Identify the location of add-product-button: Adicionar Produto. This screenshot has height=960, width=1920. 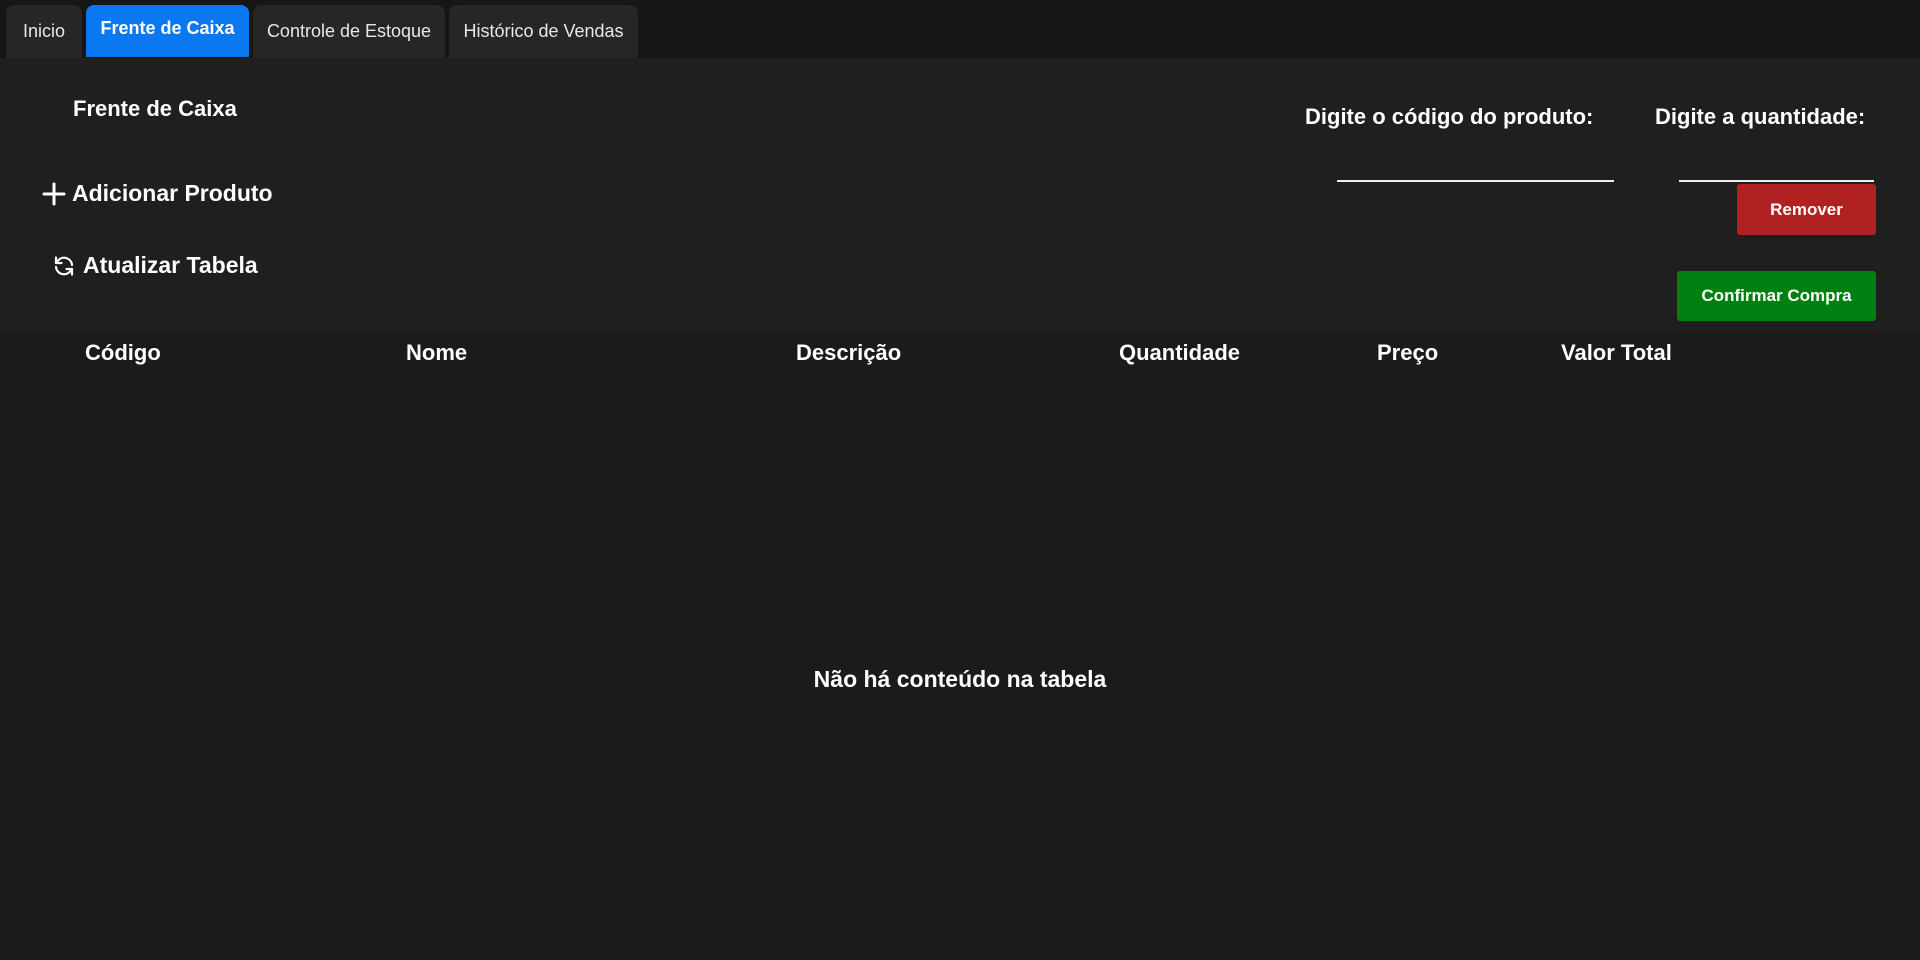
(157, 193).